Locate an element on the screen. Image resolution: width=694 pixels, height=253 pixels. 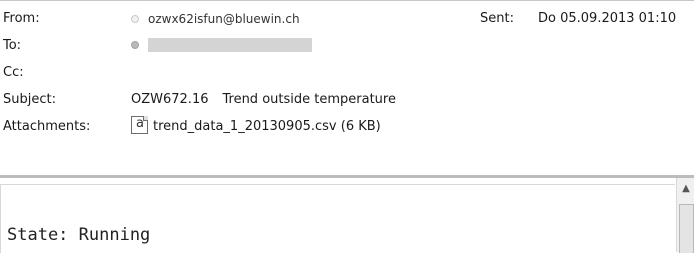
sent-value: Do 05.09.2013 01:10 is located at coordinates (607, 18).